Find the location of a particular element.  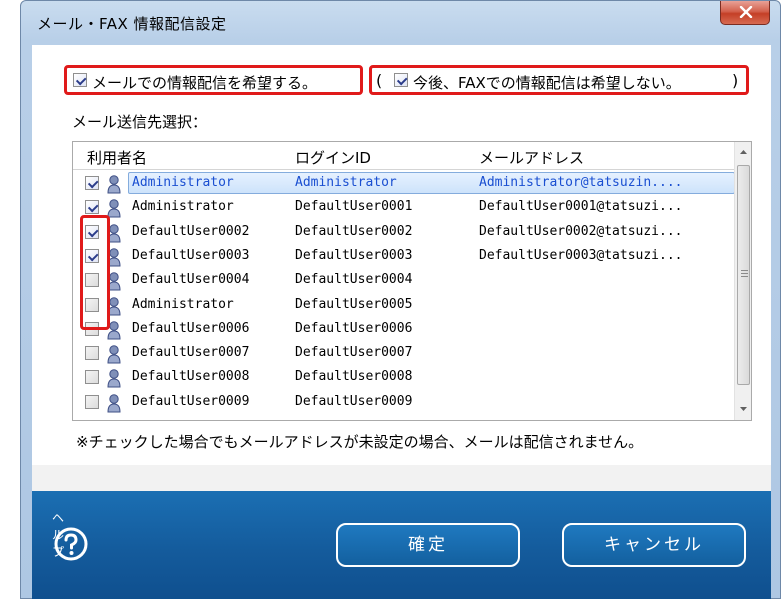

scroll-down-arrow is located at coordinates (743, 408).